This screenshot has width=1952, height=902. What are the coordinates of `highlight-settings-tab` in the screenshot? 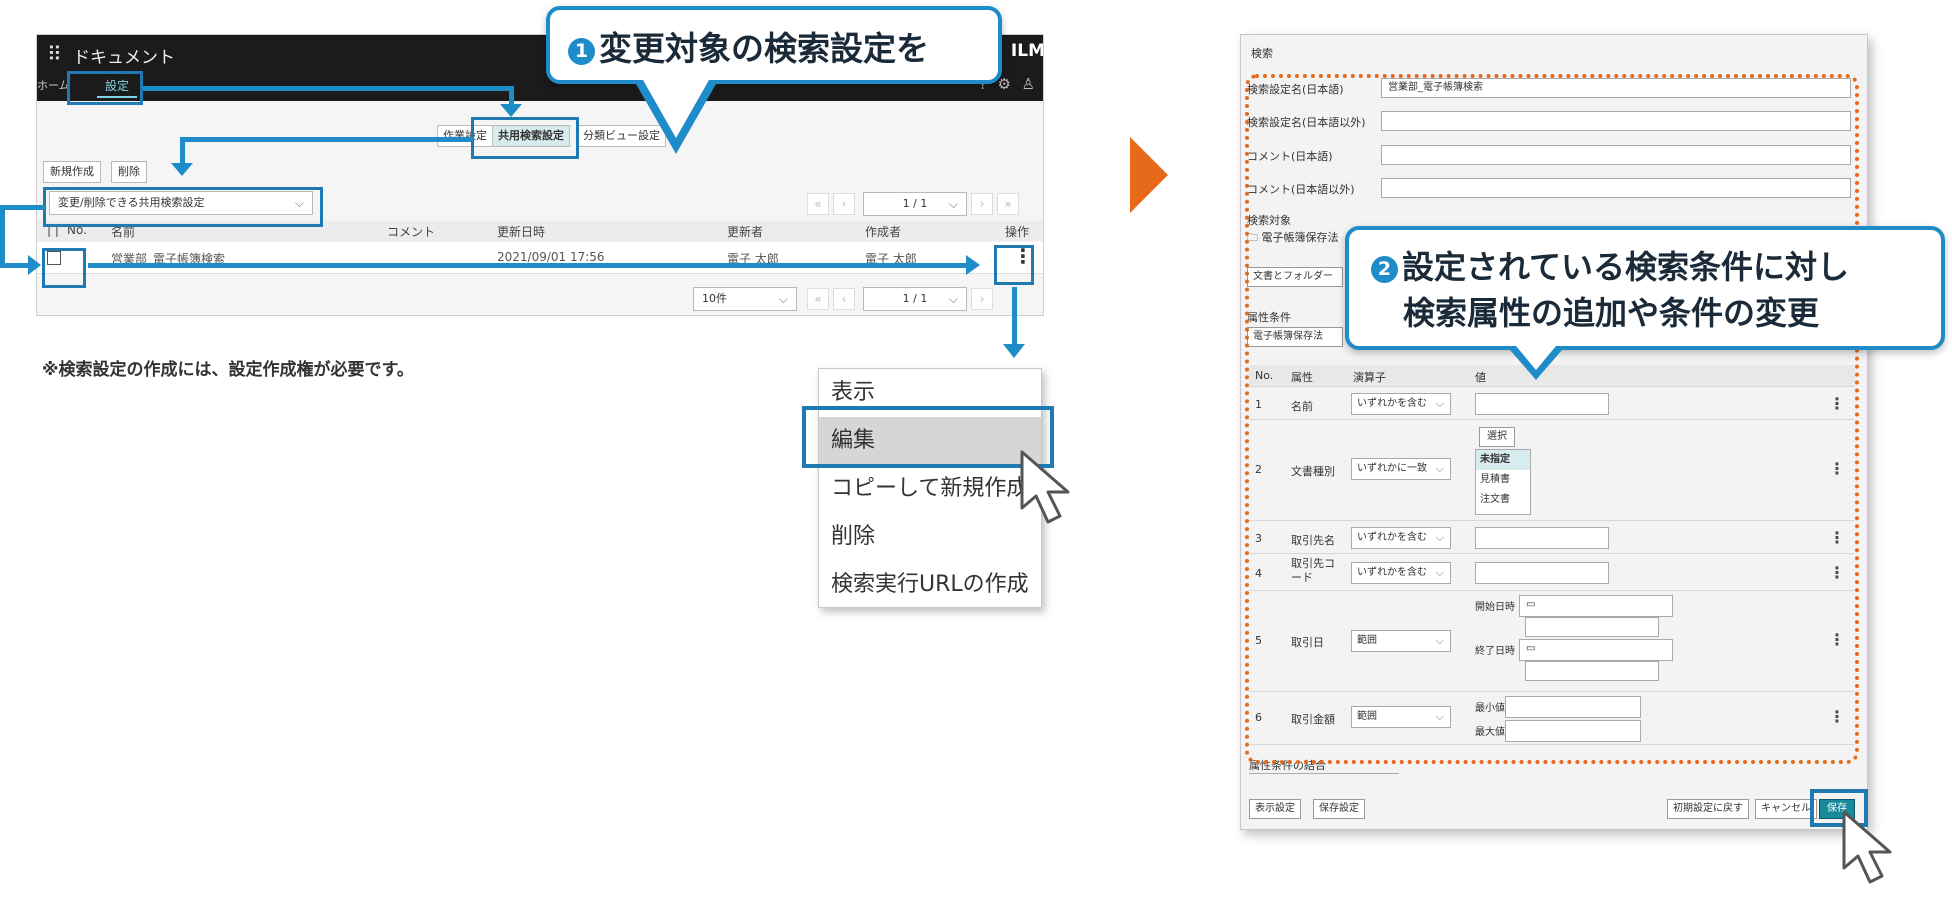 It's located at (105, 88).